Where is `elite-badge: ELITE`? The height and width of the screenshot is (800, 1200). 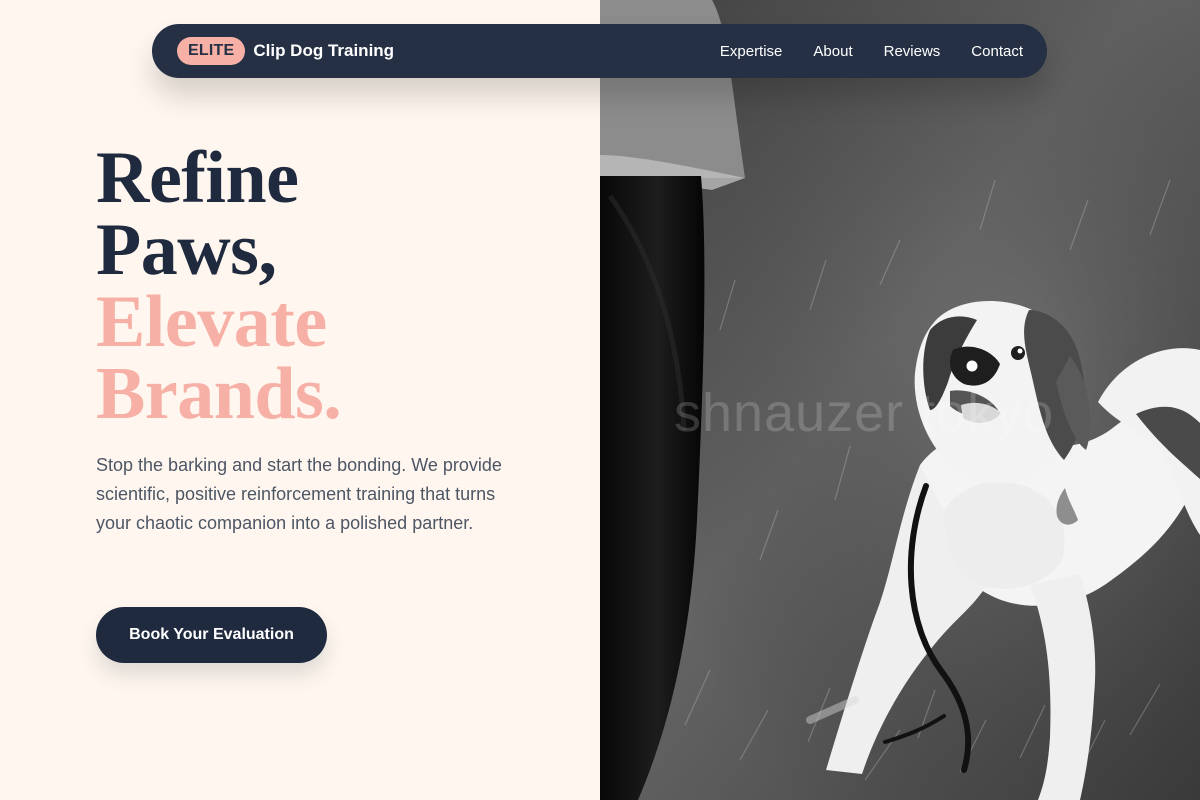 elite-badge: ELITE is located at coordinates (211, 51).